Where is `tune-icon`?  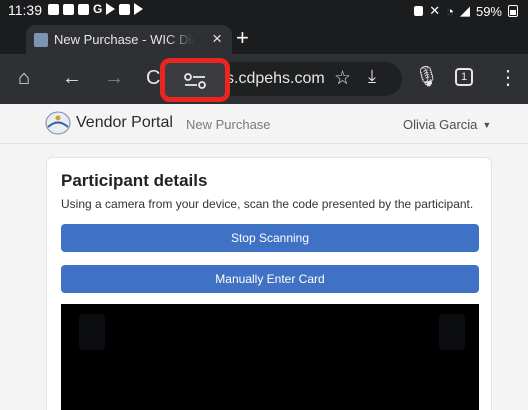 tune-icon is located at coordinates (195, 81).